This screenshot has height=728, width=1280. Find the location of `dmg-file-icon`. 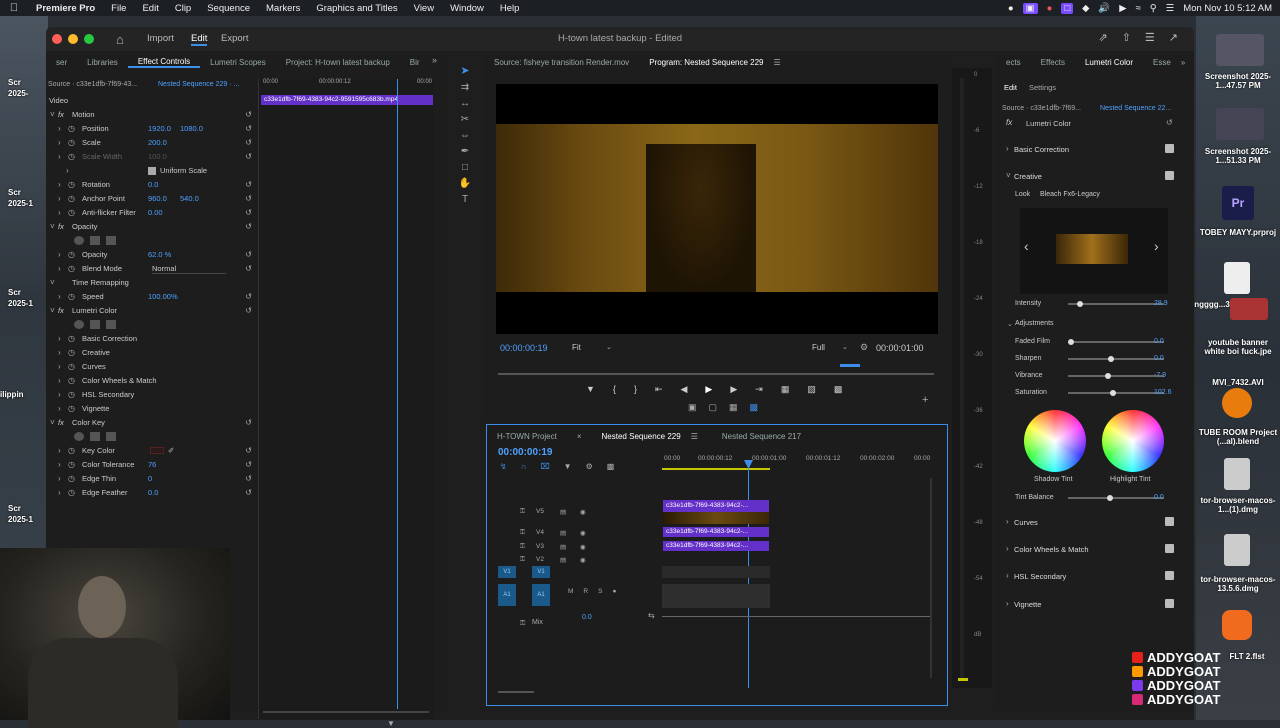

dmg-file-icon is located at coordinates (1237, 550).